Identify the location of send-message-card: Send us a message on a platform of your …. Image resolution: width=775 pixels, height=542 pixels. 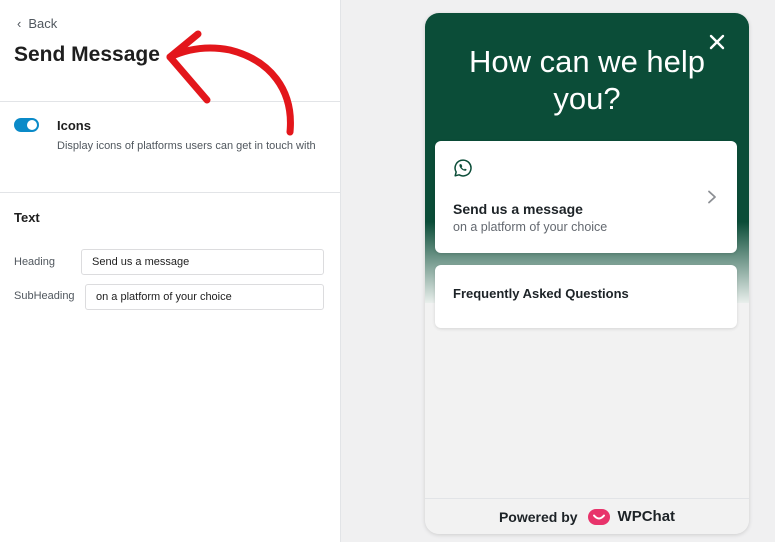
(586, 197).